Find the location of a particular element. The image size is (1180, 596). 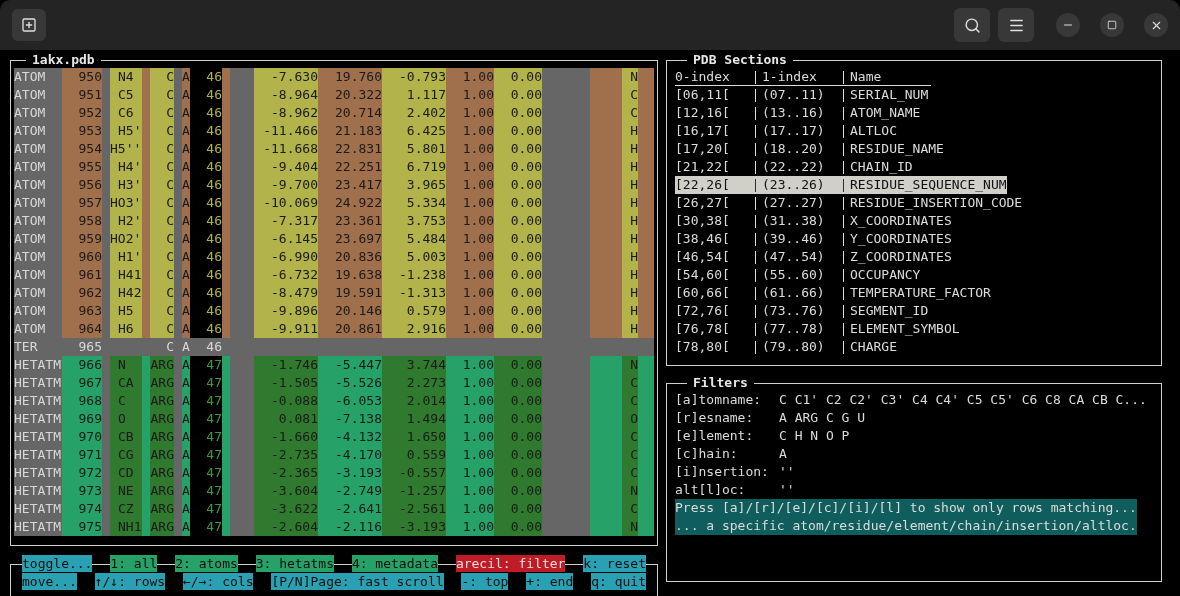

table-cell: -0.557 is located at coordinates (414, 473).